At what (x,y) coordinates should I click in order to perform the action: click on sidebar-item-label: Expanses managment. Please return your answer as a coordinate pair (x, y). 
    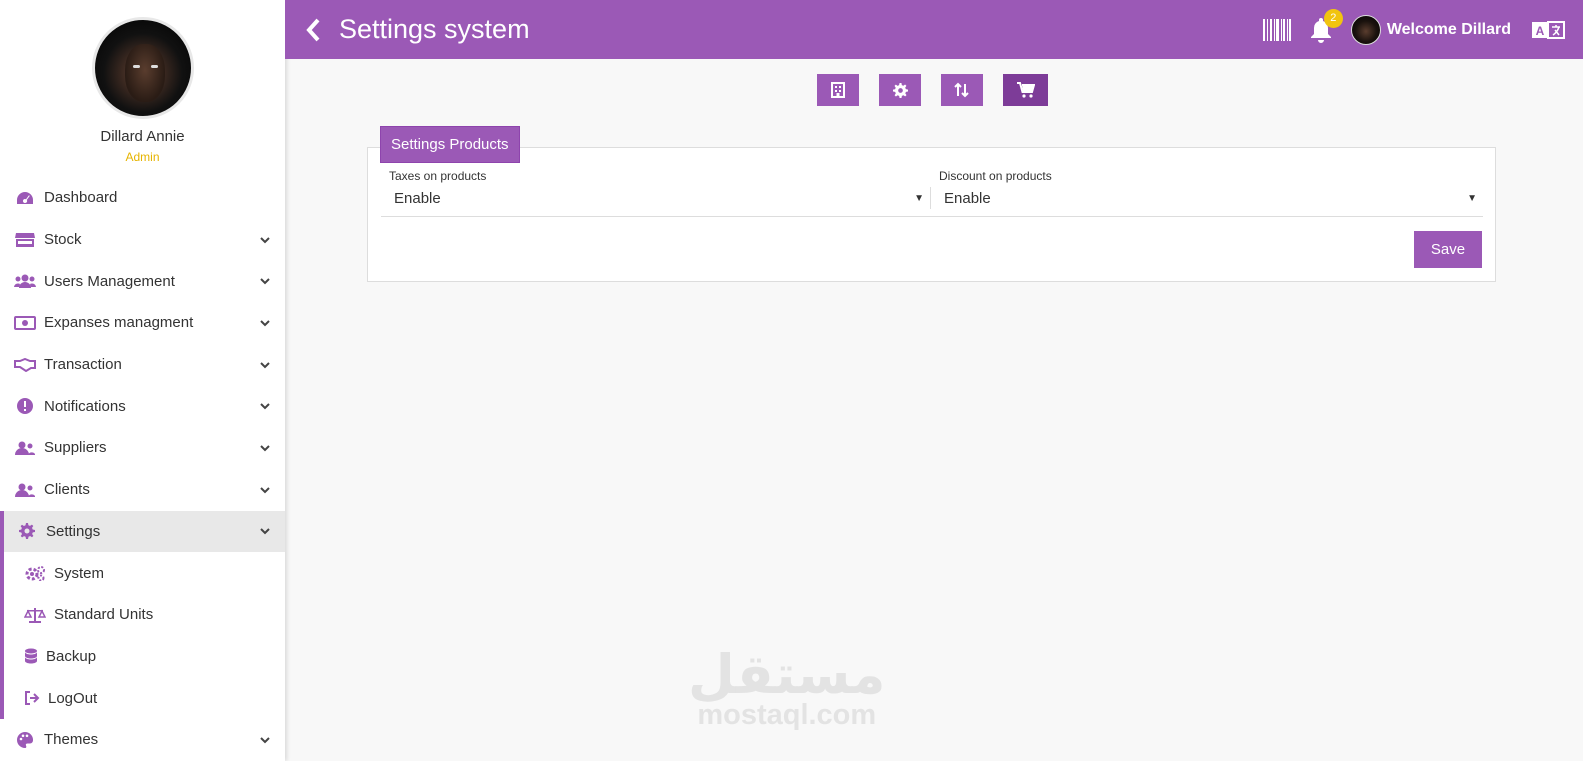
    Looking at the image, I should click on (119, 323).